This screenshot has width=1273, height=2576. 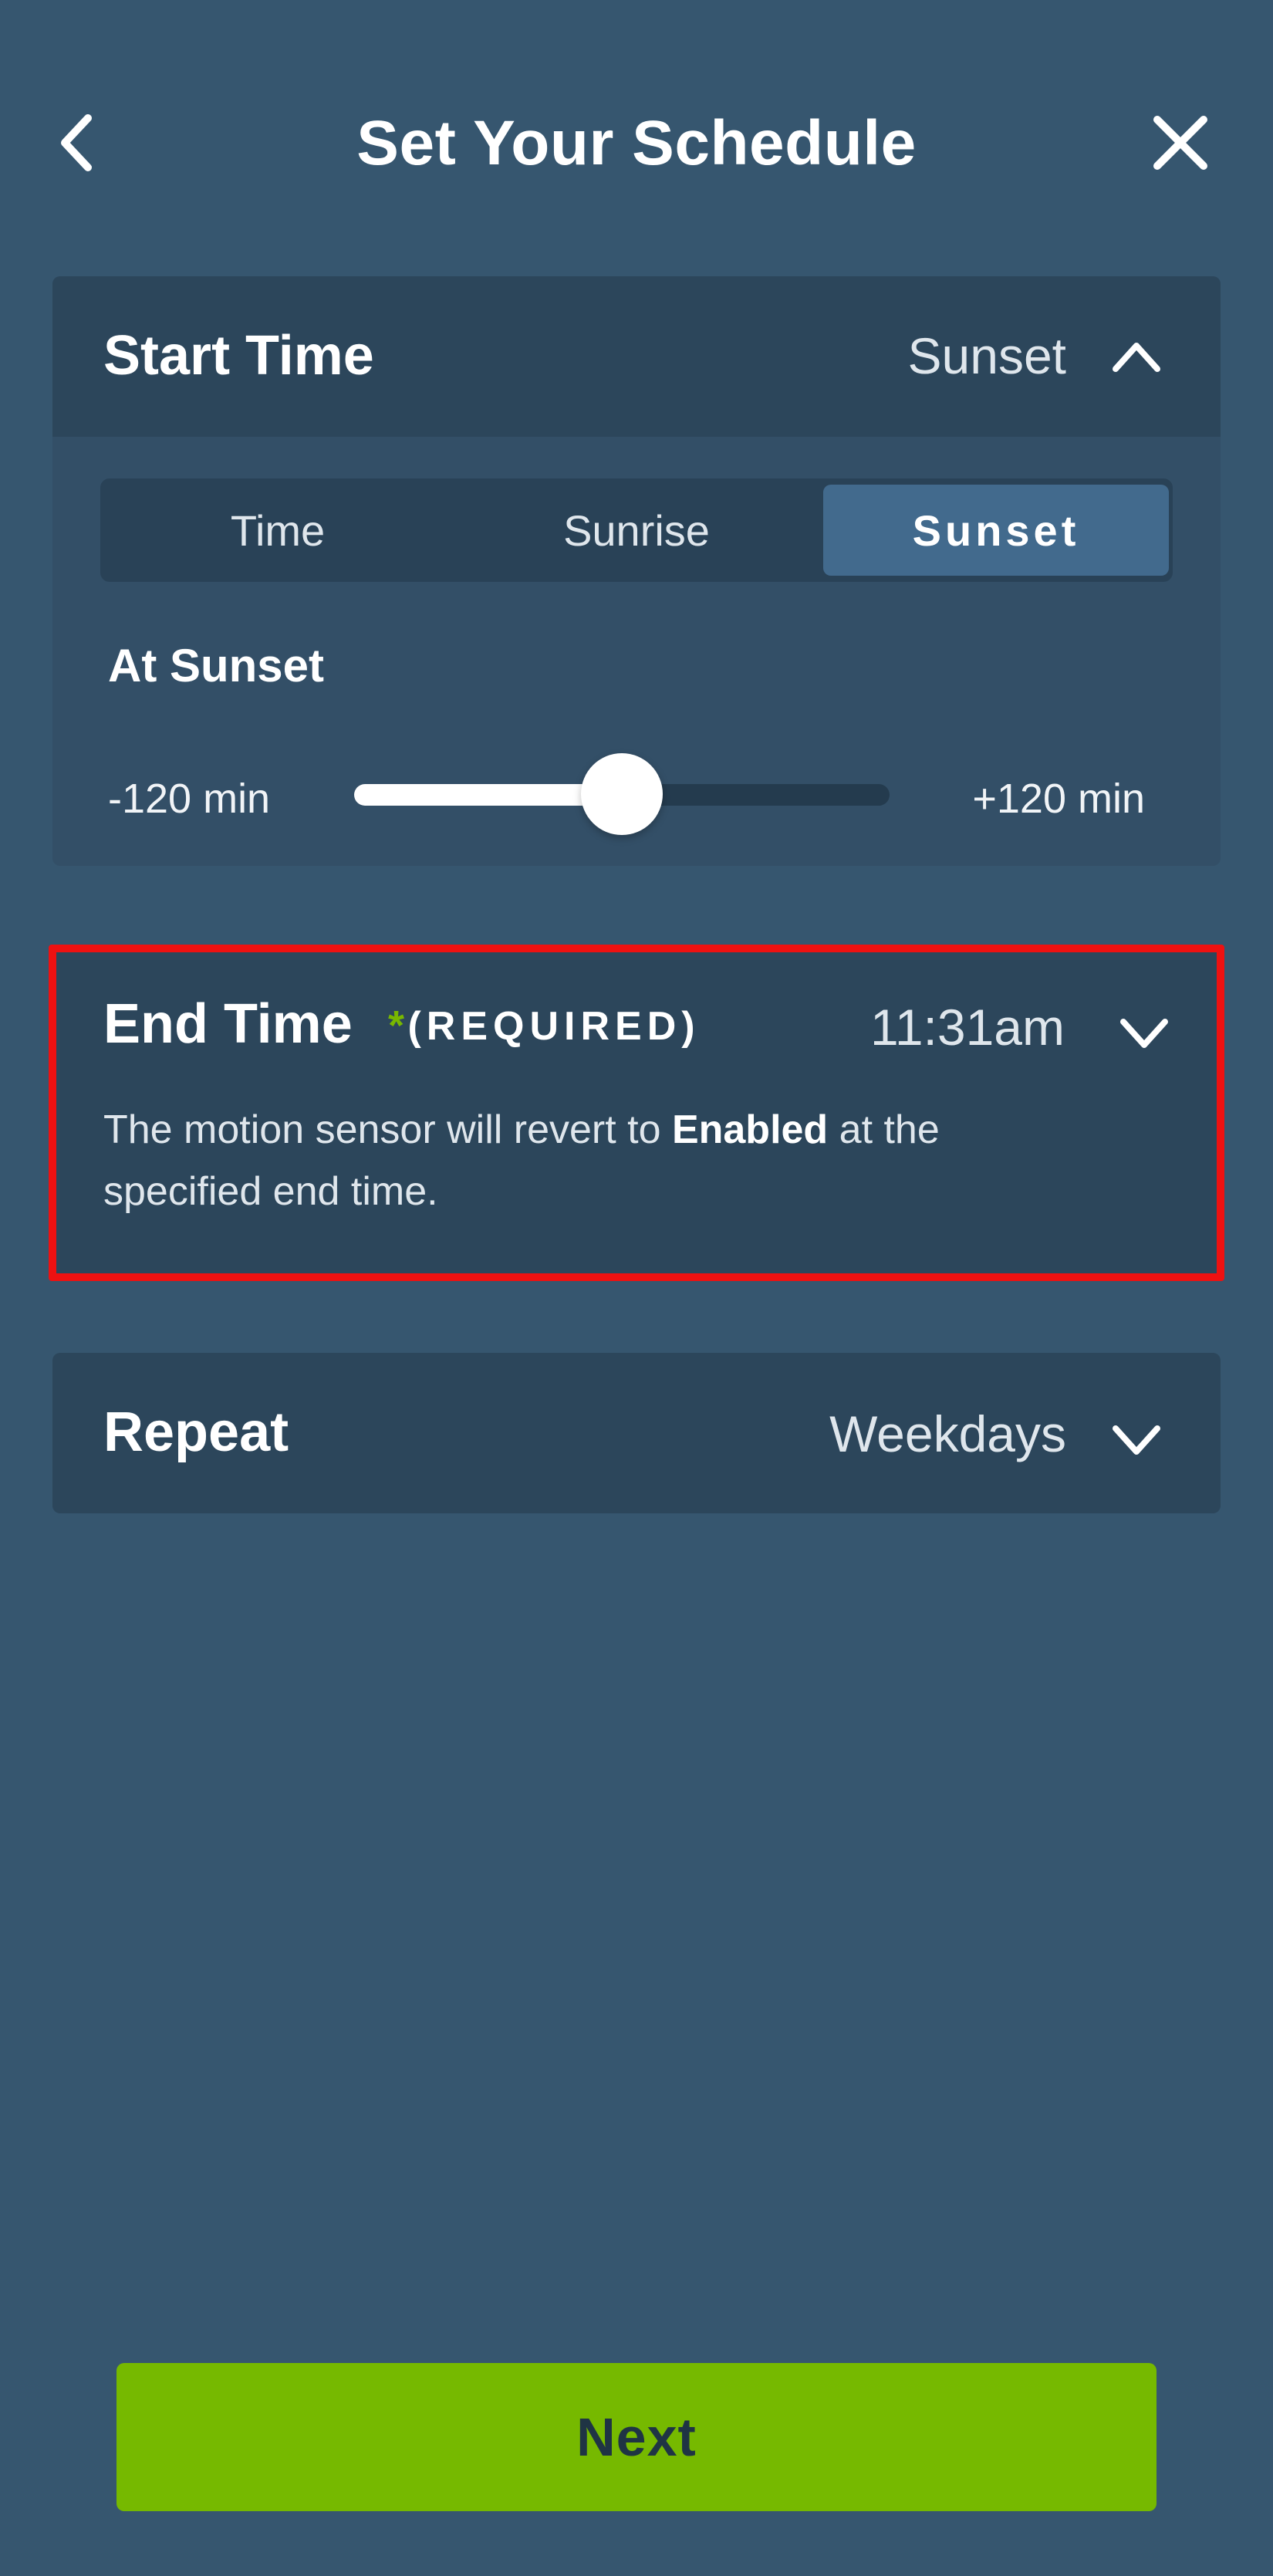 What do you see at coordinates (622, 794) in the screenshot?
I see `offset-slider-thumb` at bounding box center [622, 794].